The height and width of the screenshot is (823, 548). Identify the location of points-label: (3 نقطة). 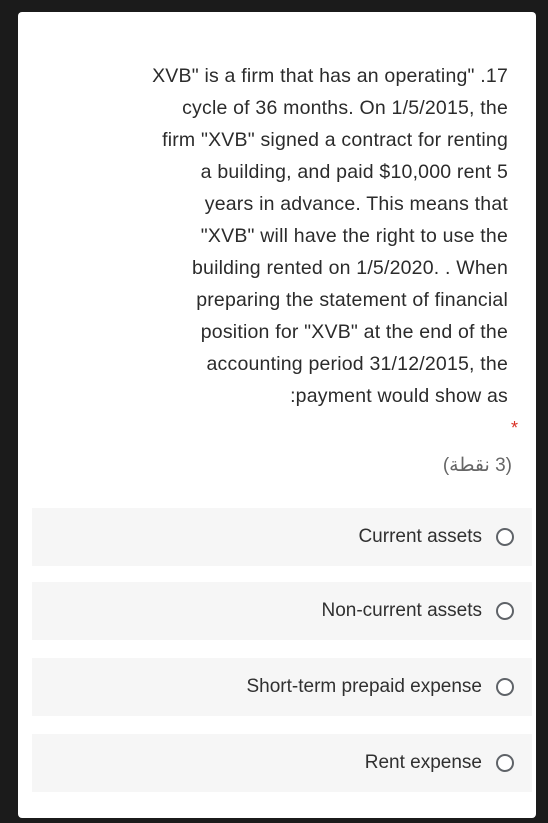
(477, 465).